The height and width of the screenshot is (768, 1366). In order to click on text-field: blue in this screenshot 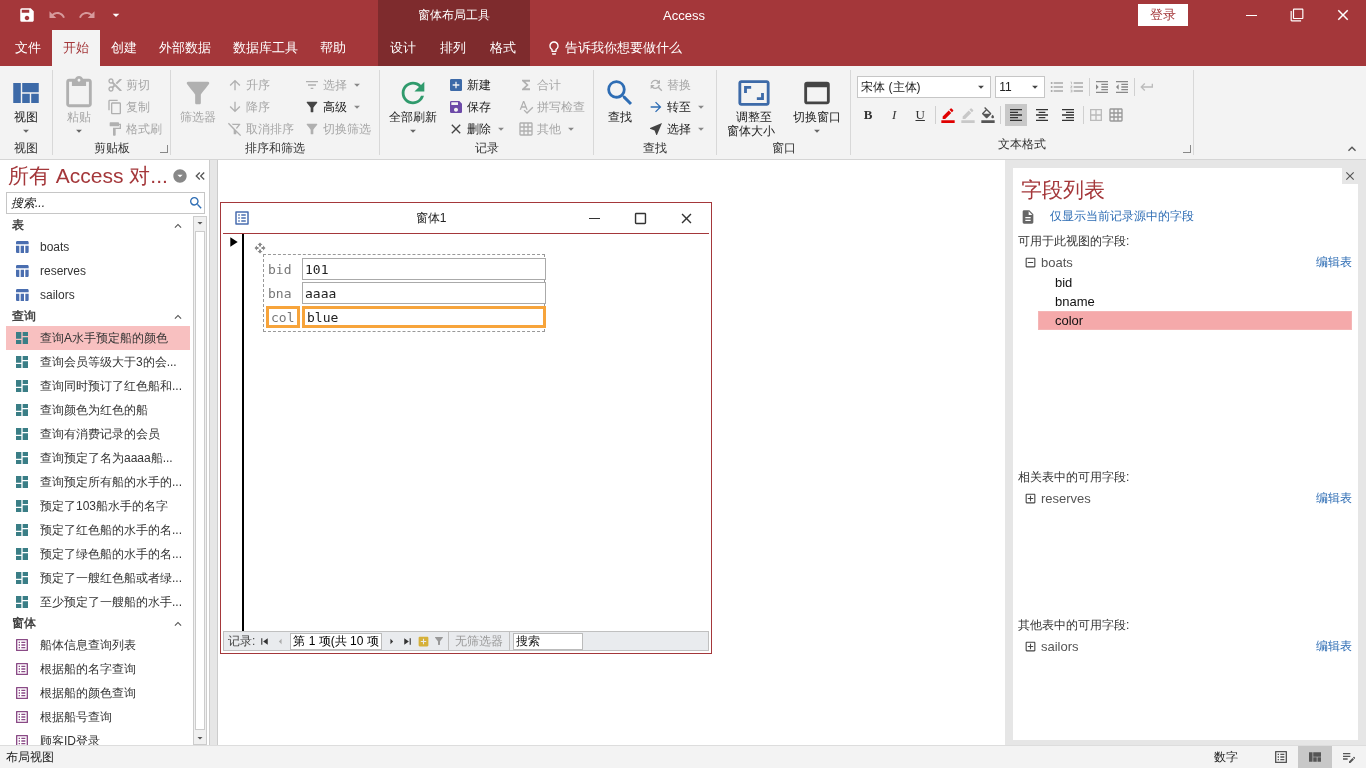, I will do `click(424, 317)`.